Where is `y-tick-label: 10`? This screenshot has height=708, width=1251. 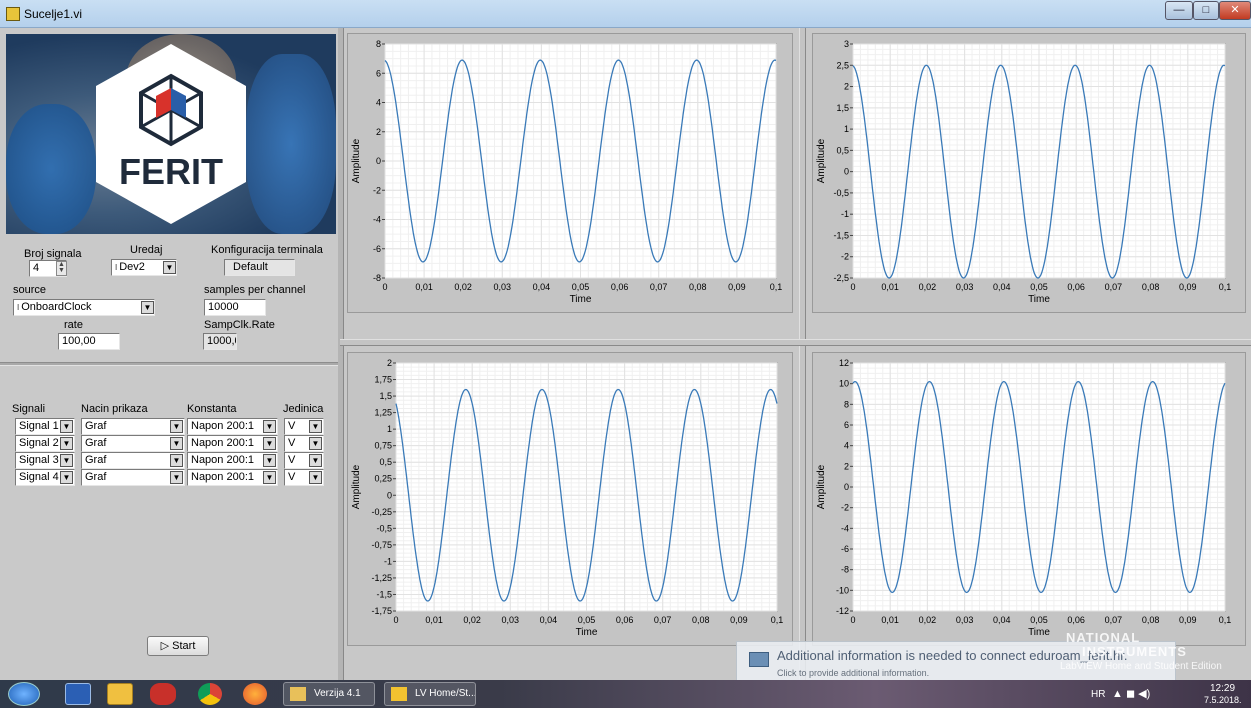
y-tick-label: 10 is located at coordinates (844, 384).